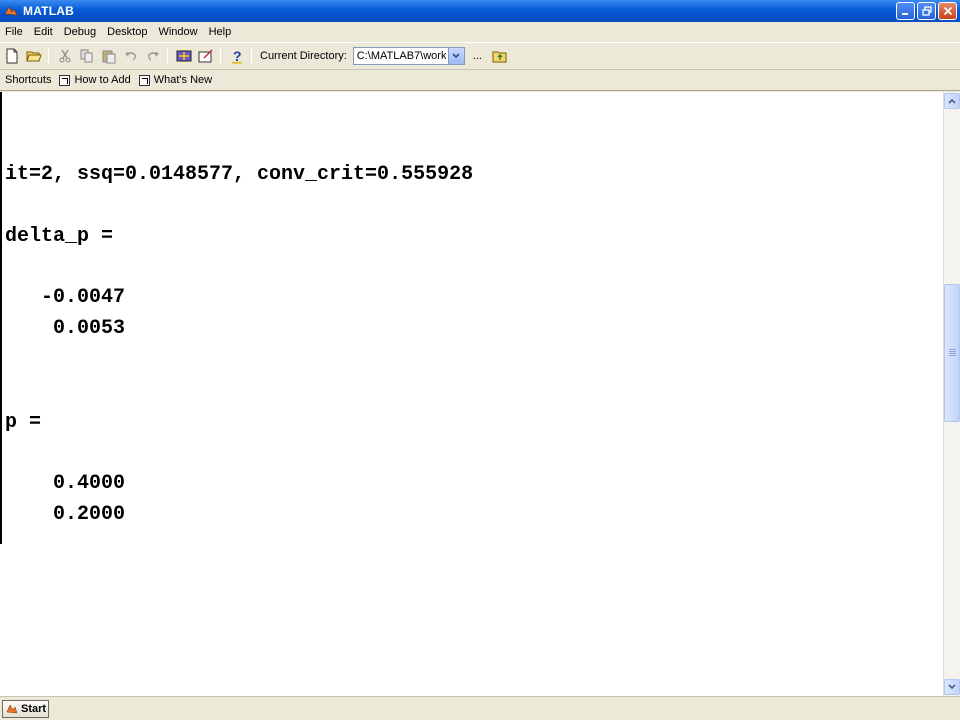 This screenshot has width=960, height=720. I want to click on maximize-button, so click(926, 11).